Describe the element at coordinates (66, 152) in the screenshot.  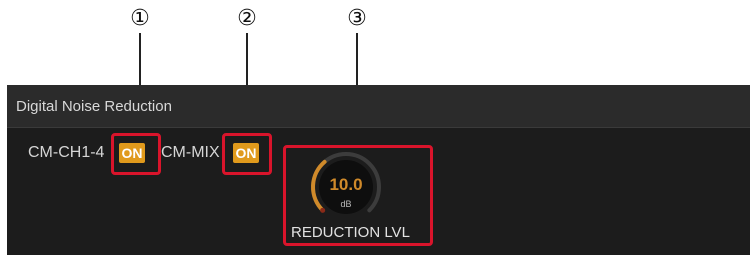
I see `cm-ch1-4-label: CM-CH1-4` at that location.